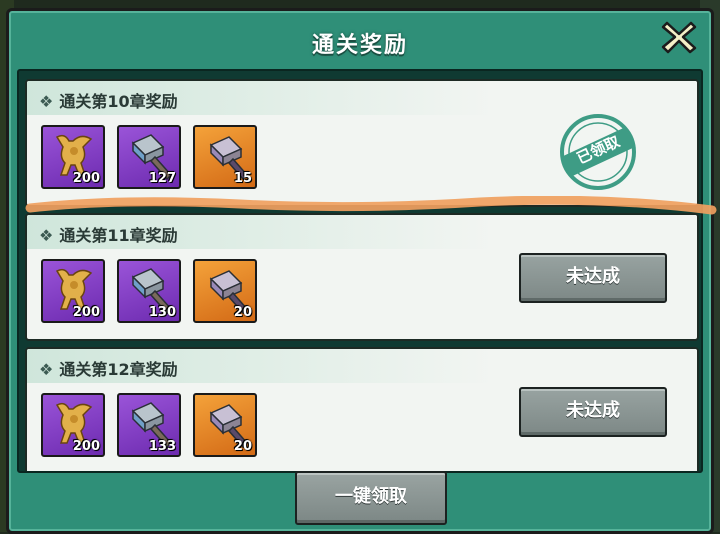 The image size is (720, 534). I want to click on card-title-text: 通关第11章奖励, so click(118, 235).